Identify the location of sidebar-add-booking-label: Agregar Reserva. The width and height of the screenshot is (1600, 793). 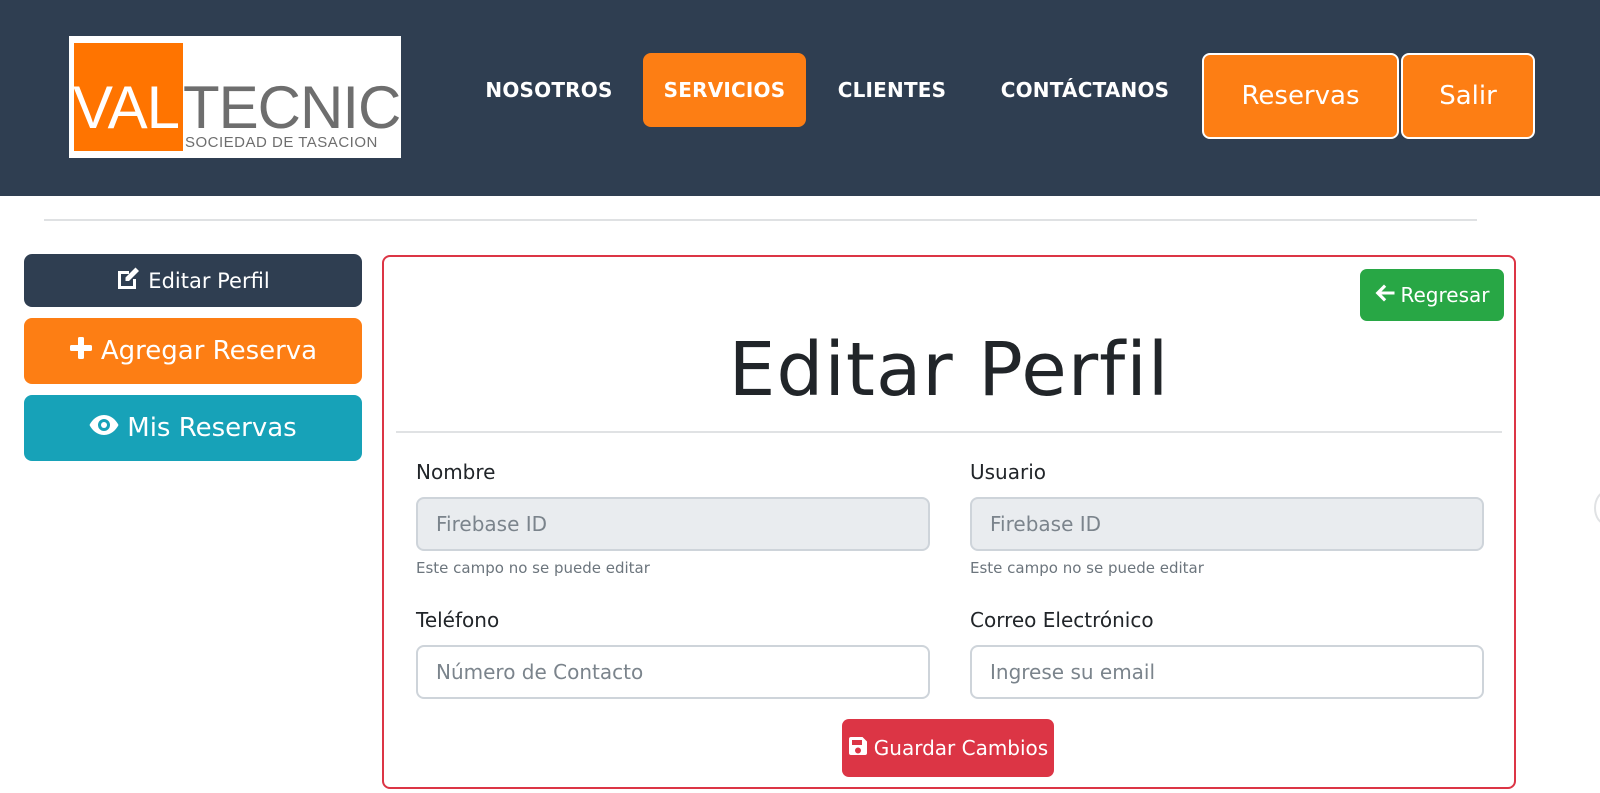
(209, 351).